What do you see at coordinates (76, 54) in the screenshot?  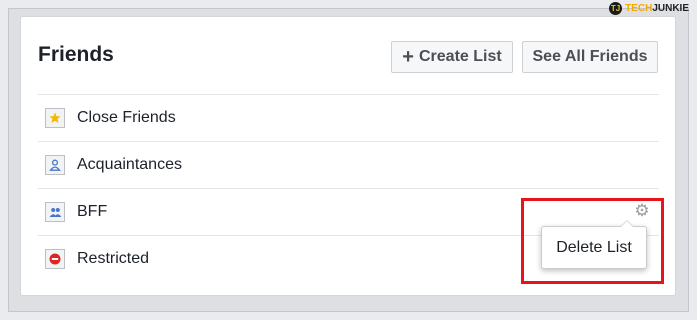 I see `page-title: Friends` at bounding box center [76, 54].